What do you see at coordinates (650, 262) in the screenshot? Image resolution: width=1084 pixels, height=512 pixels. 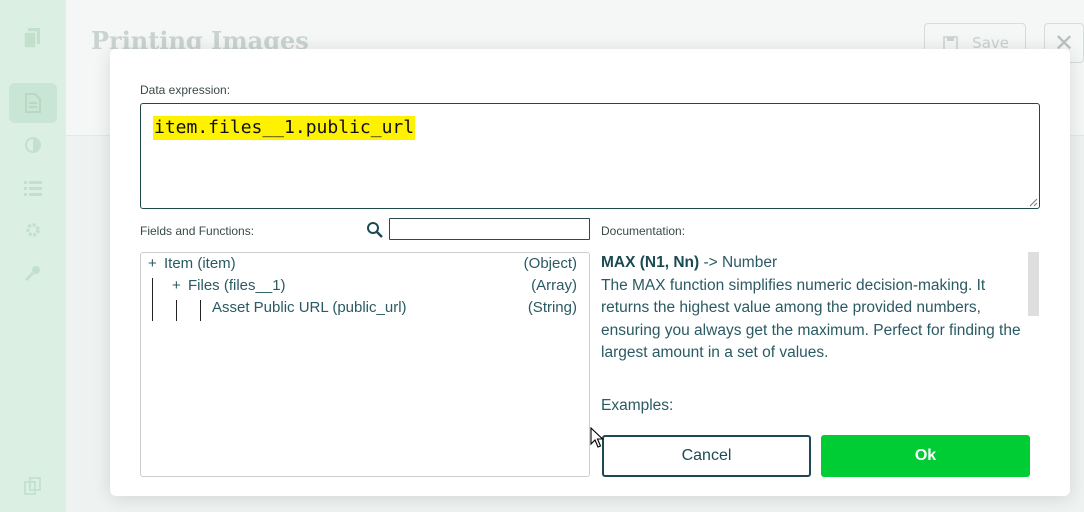 I see `doc-signature: MAX (N1, Nn)` at bounding box center [650, 262].